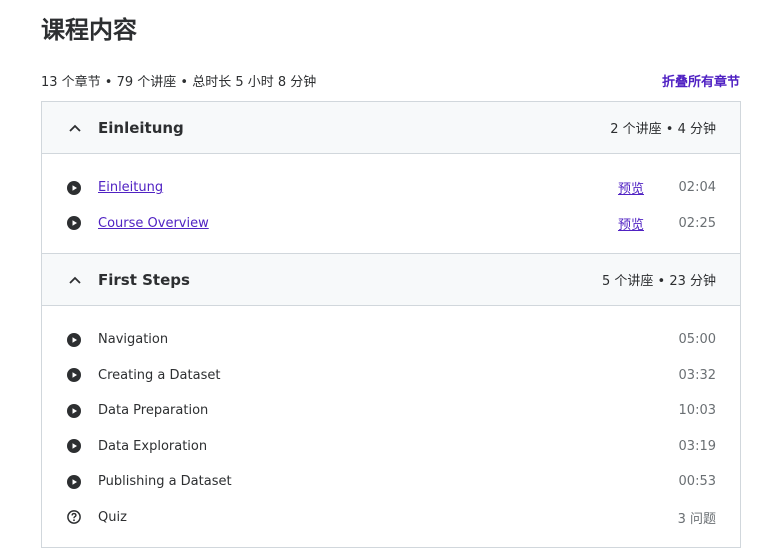  I want to click on quiz-title: Quiz, so click(112, 517).